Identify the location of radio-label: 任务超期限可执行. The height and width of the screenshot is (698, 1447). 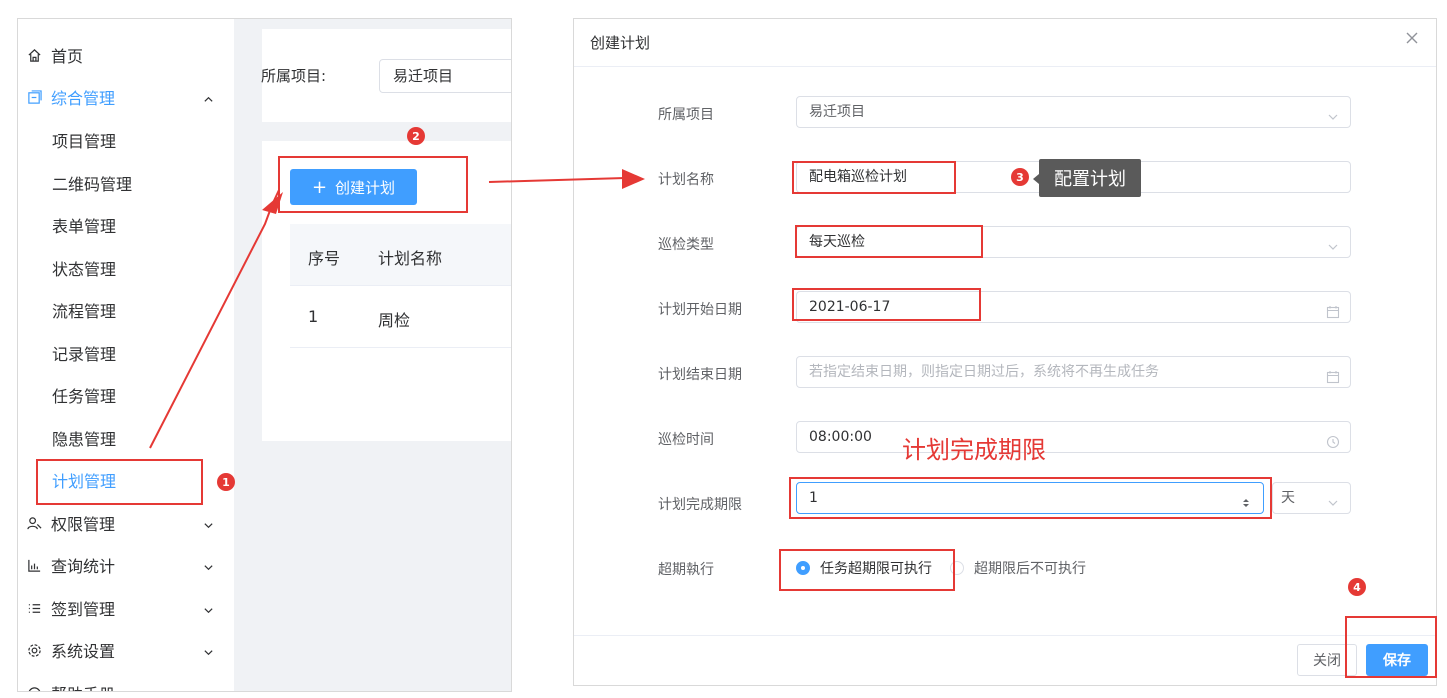
(876, 569).